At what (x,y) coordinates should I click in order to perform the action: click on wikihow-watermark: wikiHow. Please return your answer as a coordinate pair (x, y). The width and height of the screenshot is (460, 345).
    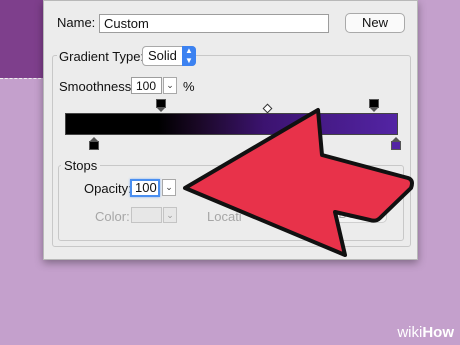
    Looking at the image, I should click on (425, 332).